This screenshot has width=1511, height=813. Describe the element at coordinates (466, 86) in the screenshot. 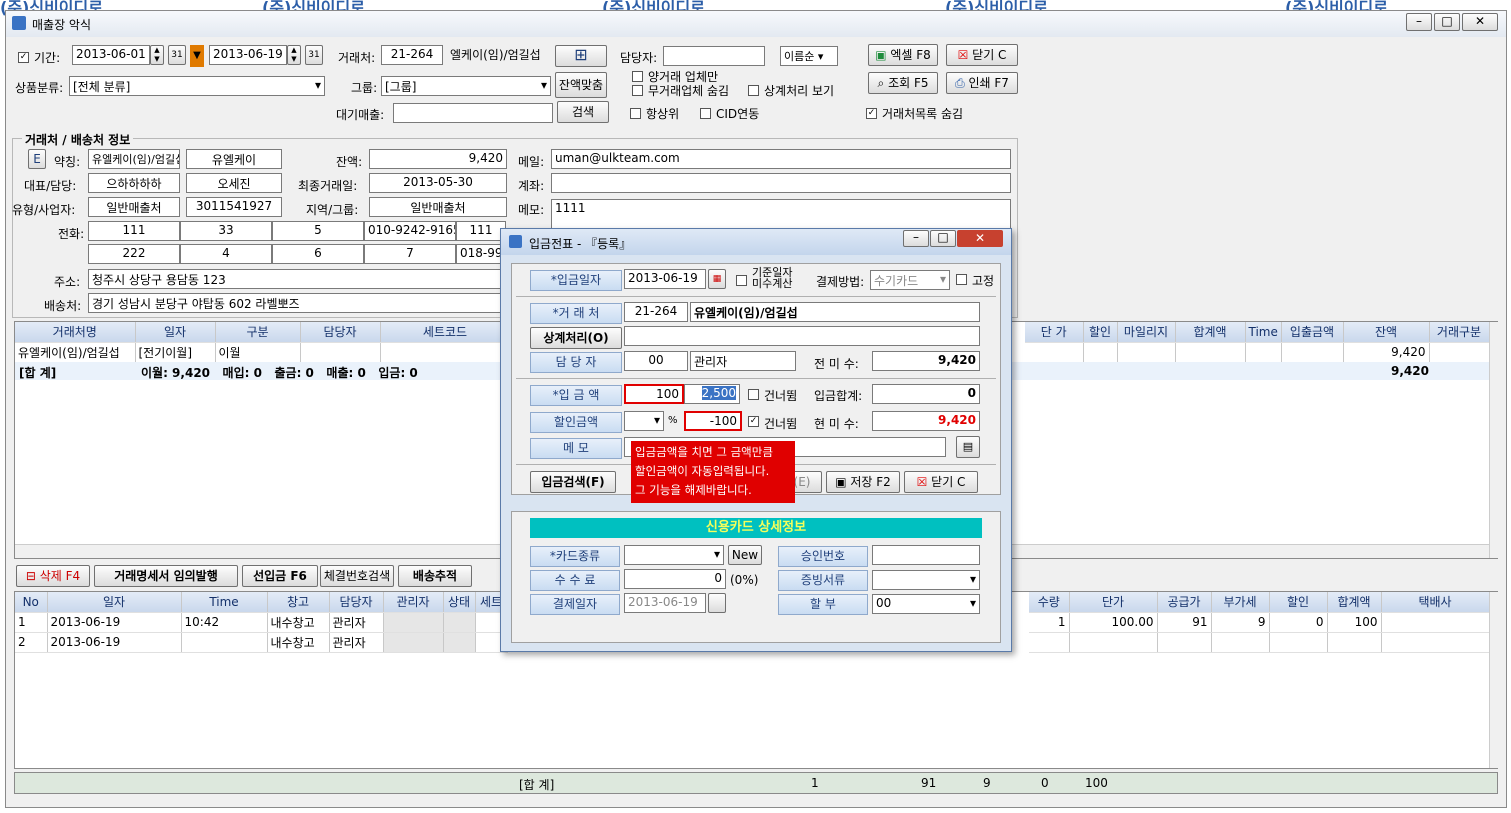

I see `group-select: [그룹] ▾` at that location.